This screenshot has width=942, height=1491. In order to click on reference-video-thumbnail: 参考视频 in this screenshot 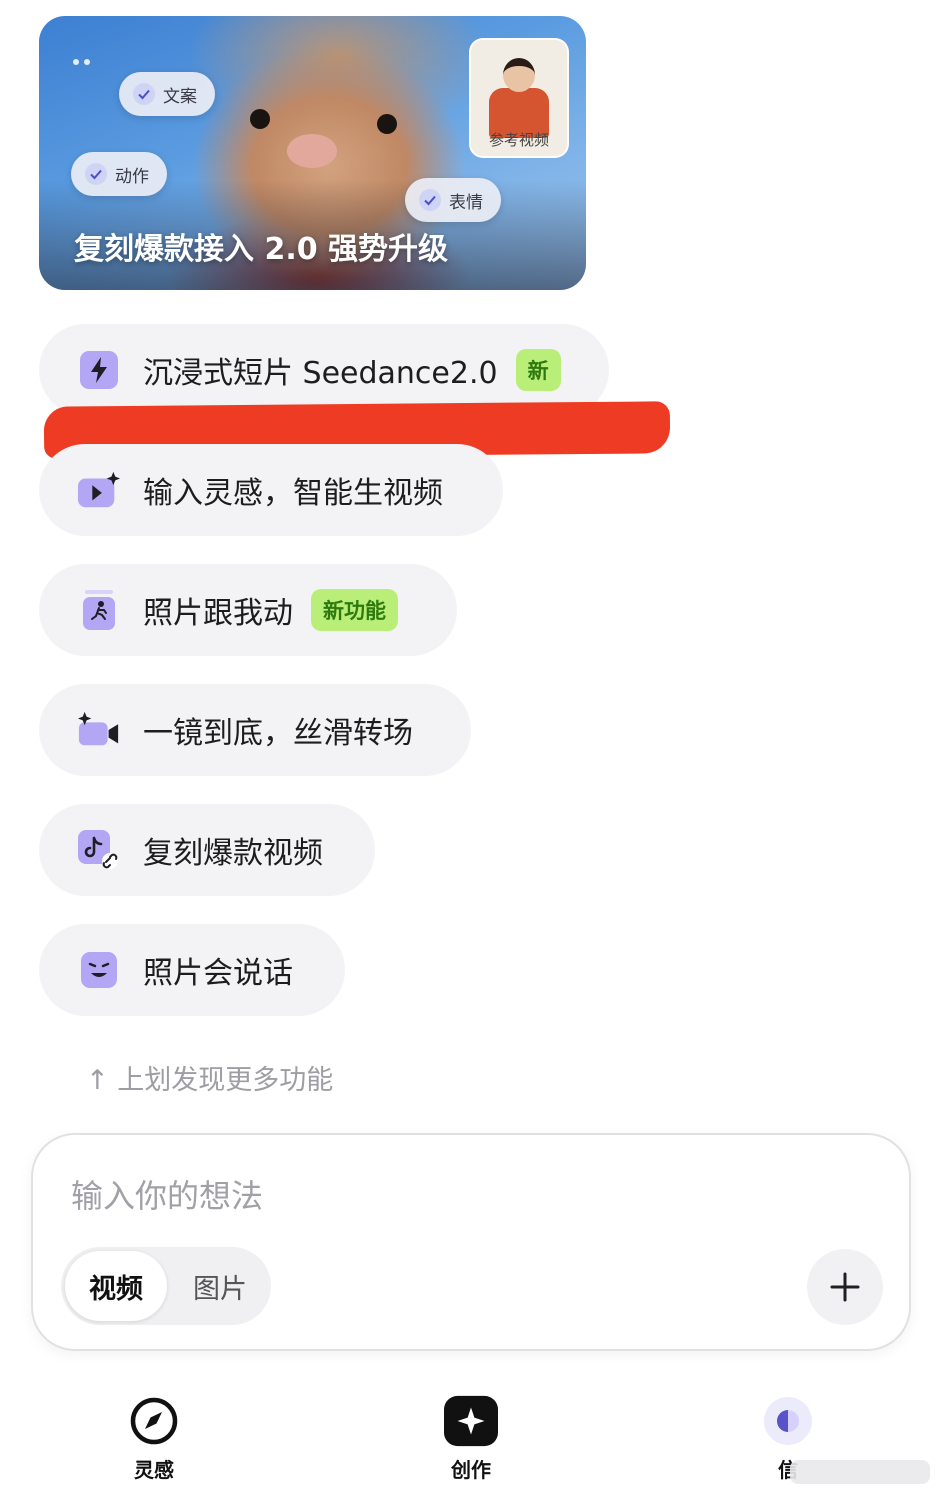, I will do `click(519, 98)`.